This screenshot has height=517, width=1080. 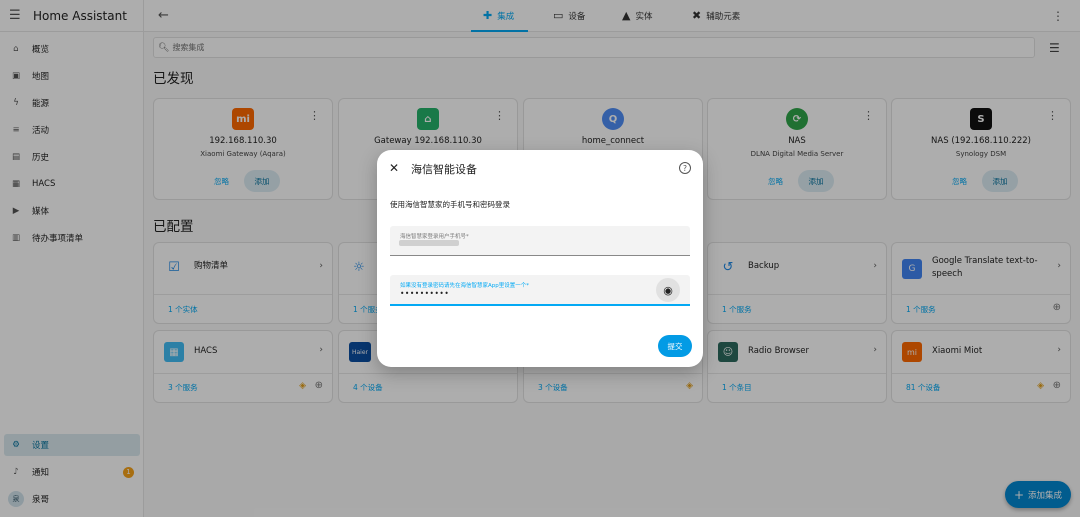 I want to click on dialog-description: 使用海信智慧家的手机号和密码登录, so click(x=450, y=204).